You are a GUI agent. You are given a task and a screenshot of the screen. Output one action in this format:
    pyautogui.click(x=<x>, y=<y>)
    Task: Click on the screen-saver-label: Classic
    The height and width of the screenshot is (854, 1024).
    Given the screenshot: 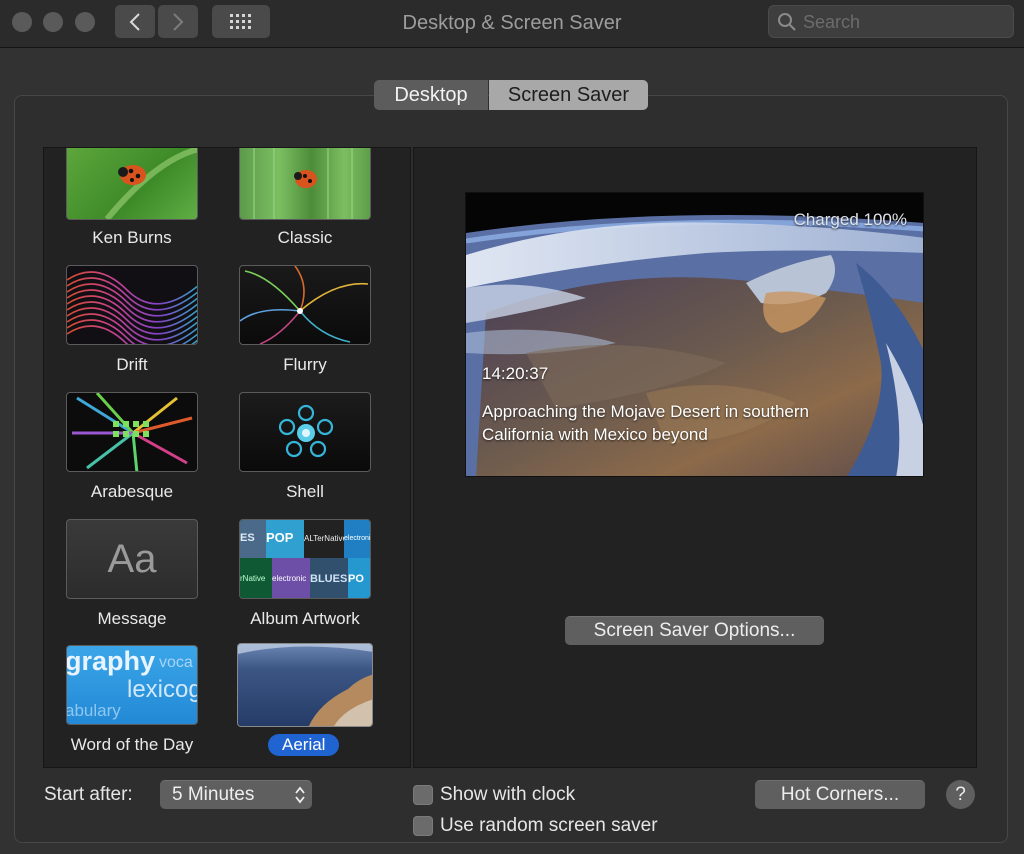 What is the action you would take?
    pyautogui.click(x=305, y=237)
    